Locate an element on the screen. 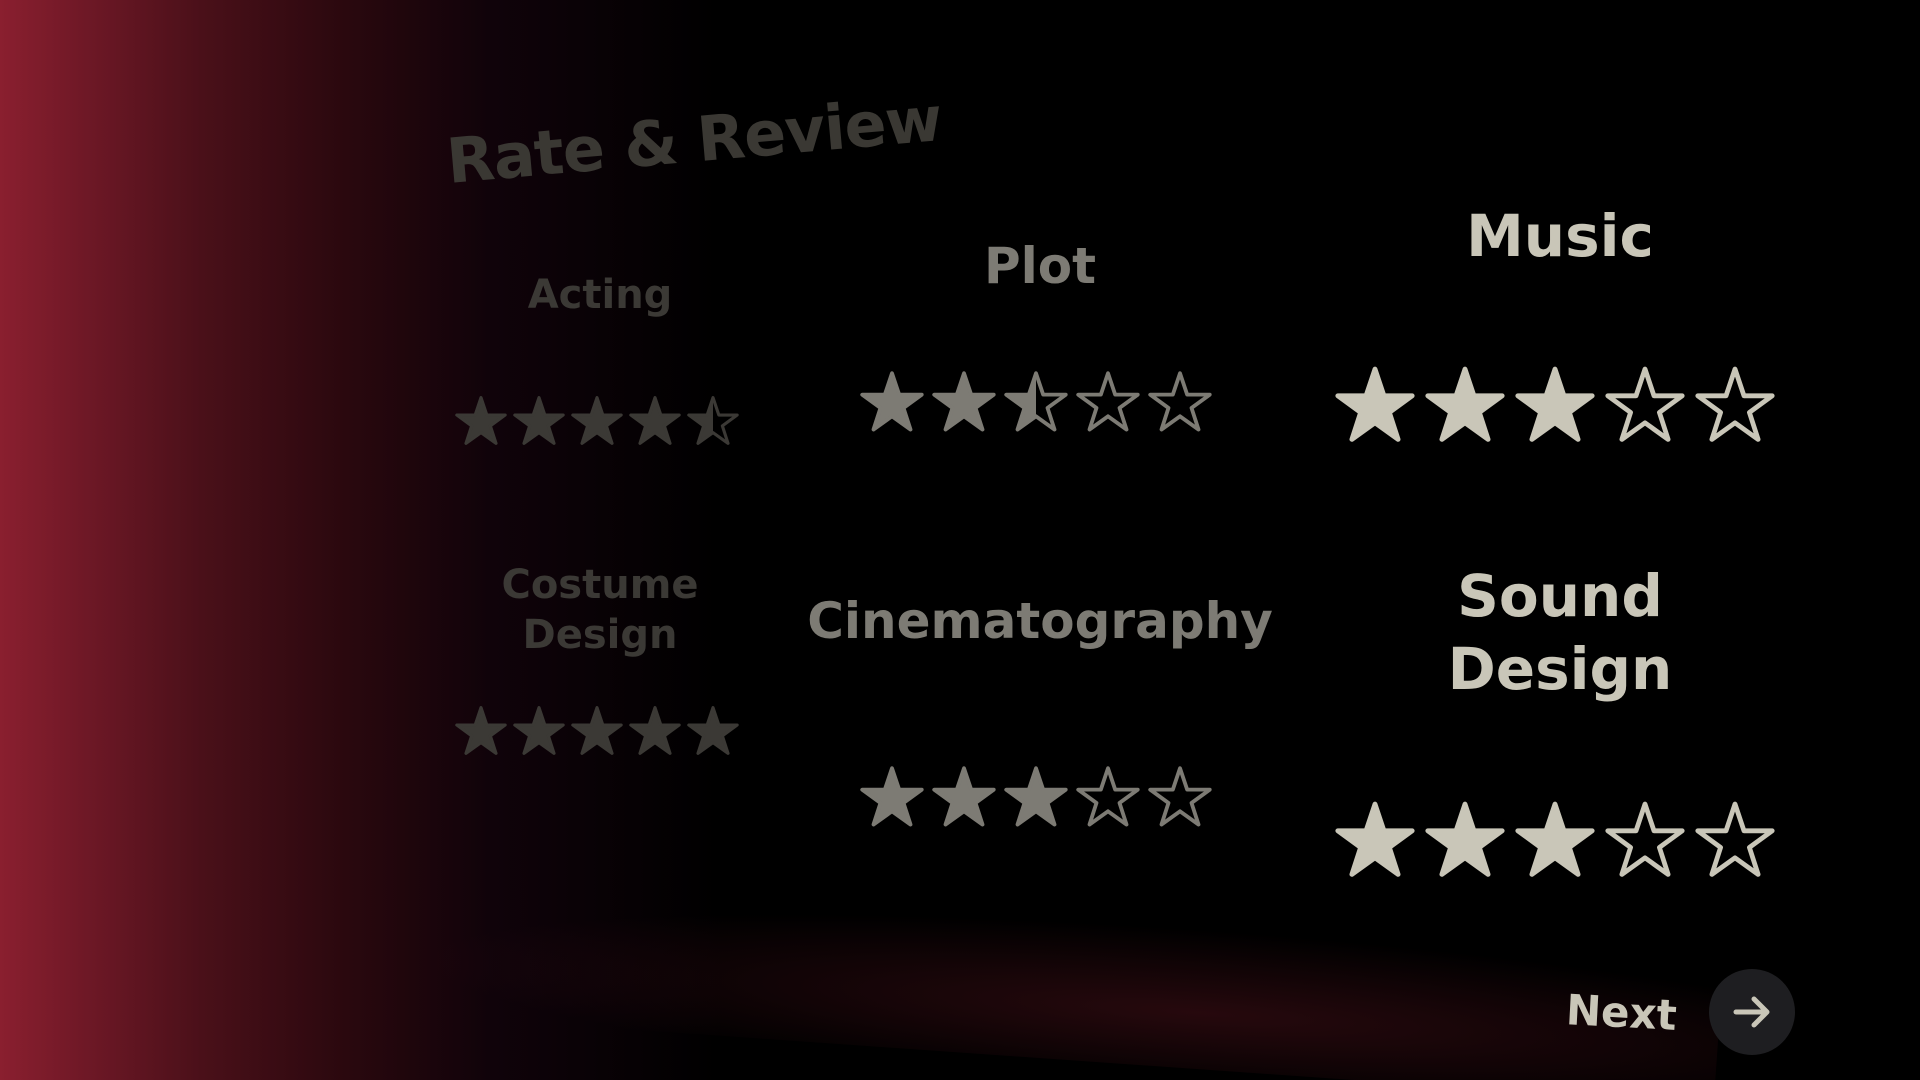 Image resolution: width=1920 pixels, height=1080 pixels. category-label: Sound Design is located at coordinates (1560, 632).